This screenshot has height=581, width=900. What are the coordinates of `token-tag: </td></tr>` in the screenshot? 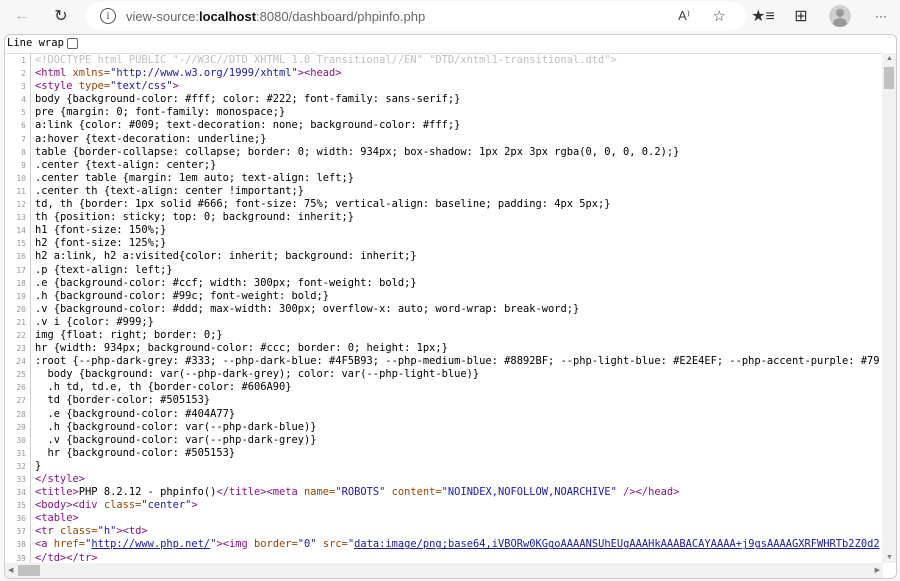 It's located at (66, 557).